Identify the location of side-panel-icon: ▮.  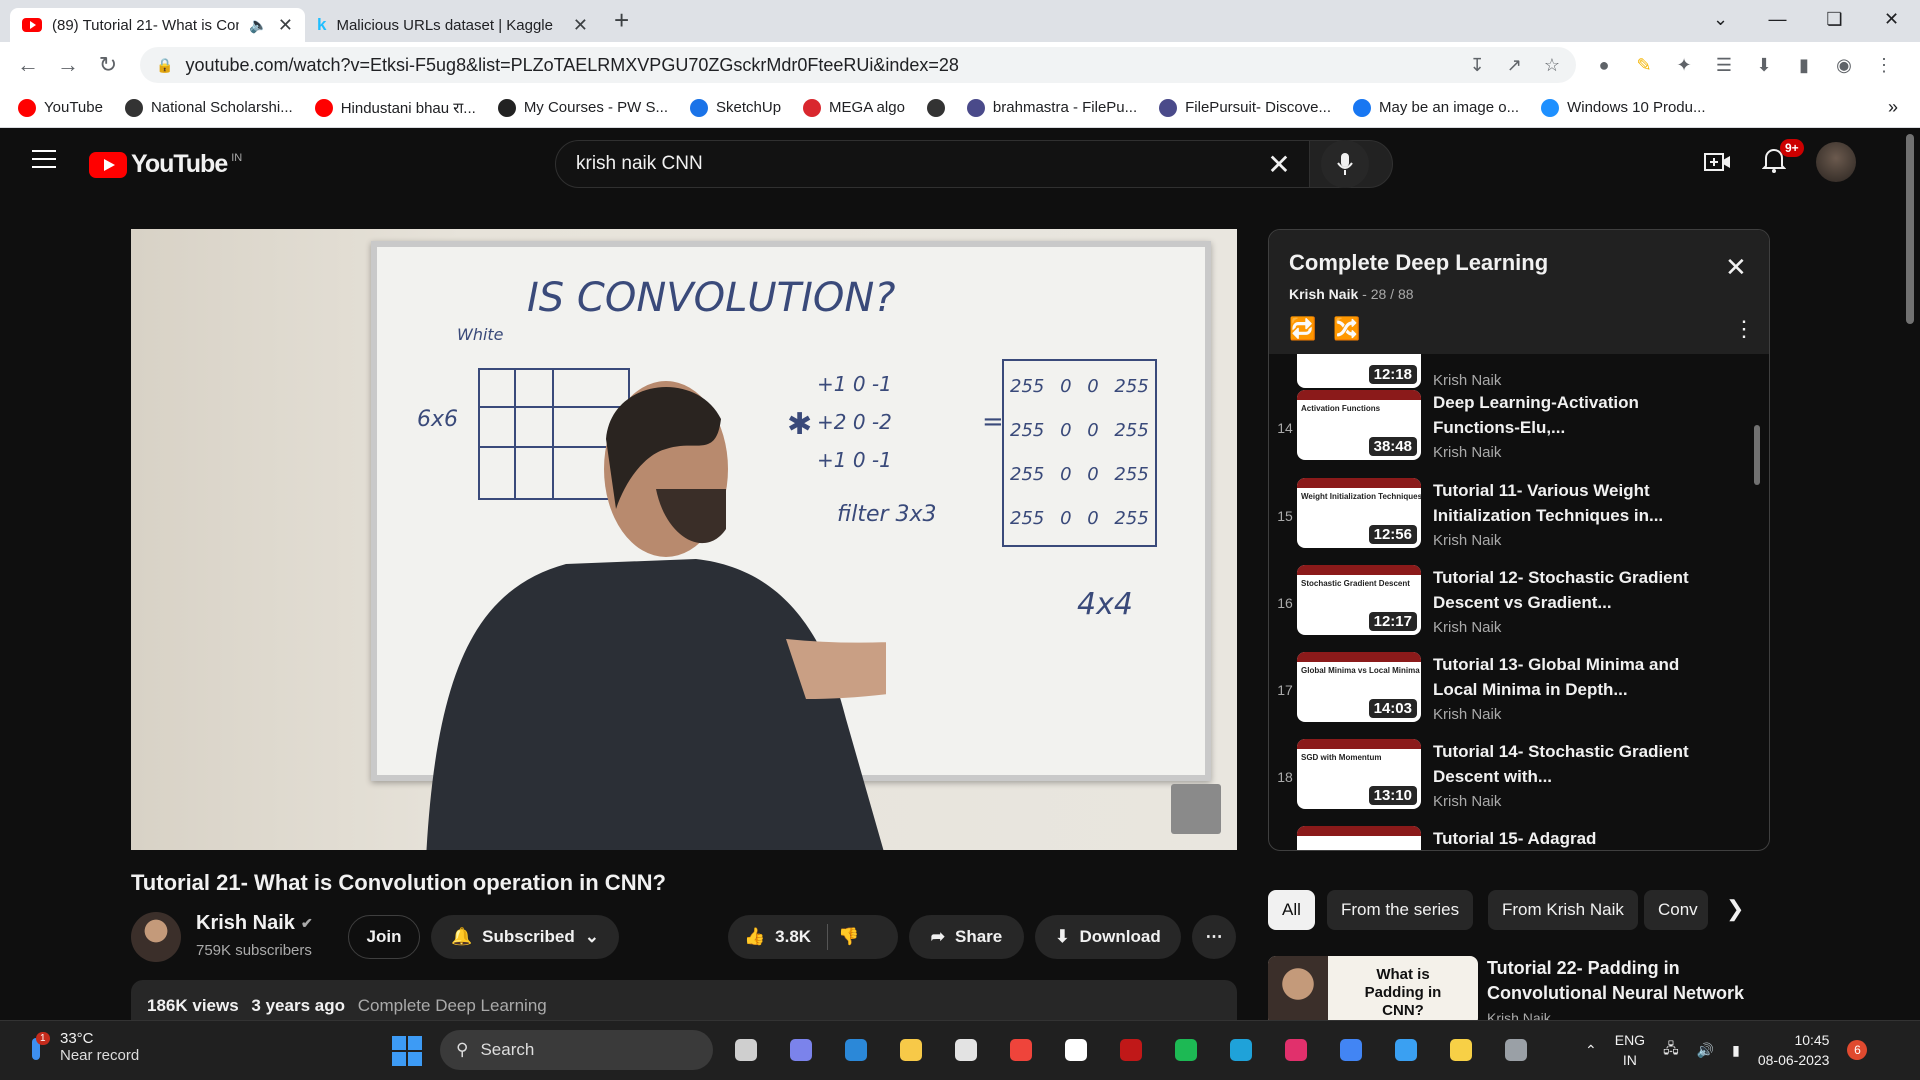
(1804, 65).